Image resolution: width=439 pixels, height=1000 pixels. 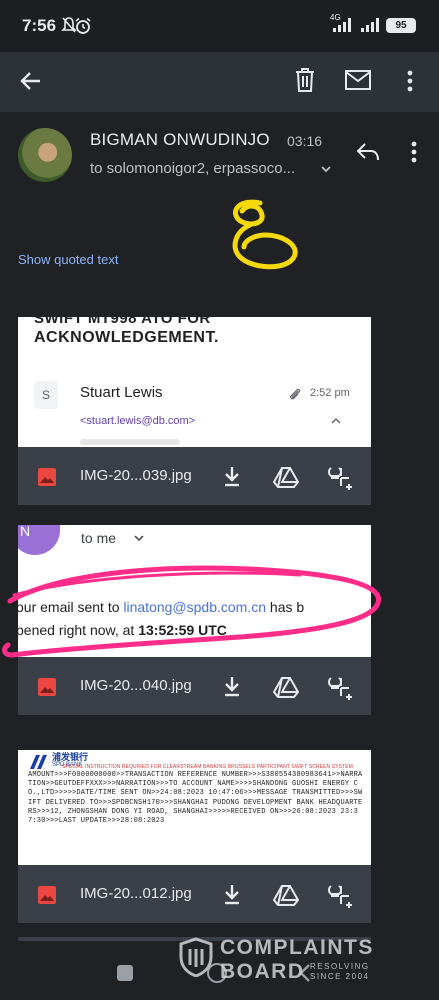 I want to click on app-toolbar, so click(x=219, y=82).